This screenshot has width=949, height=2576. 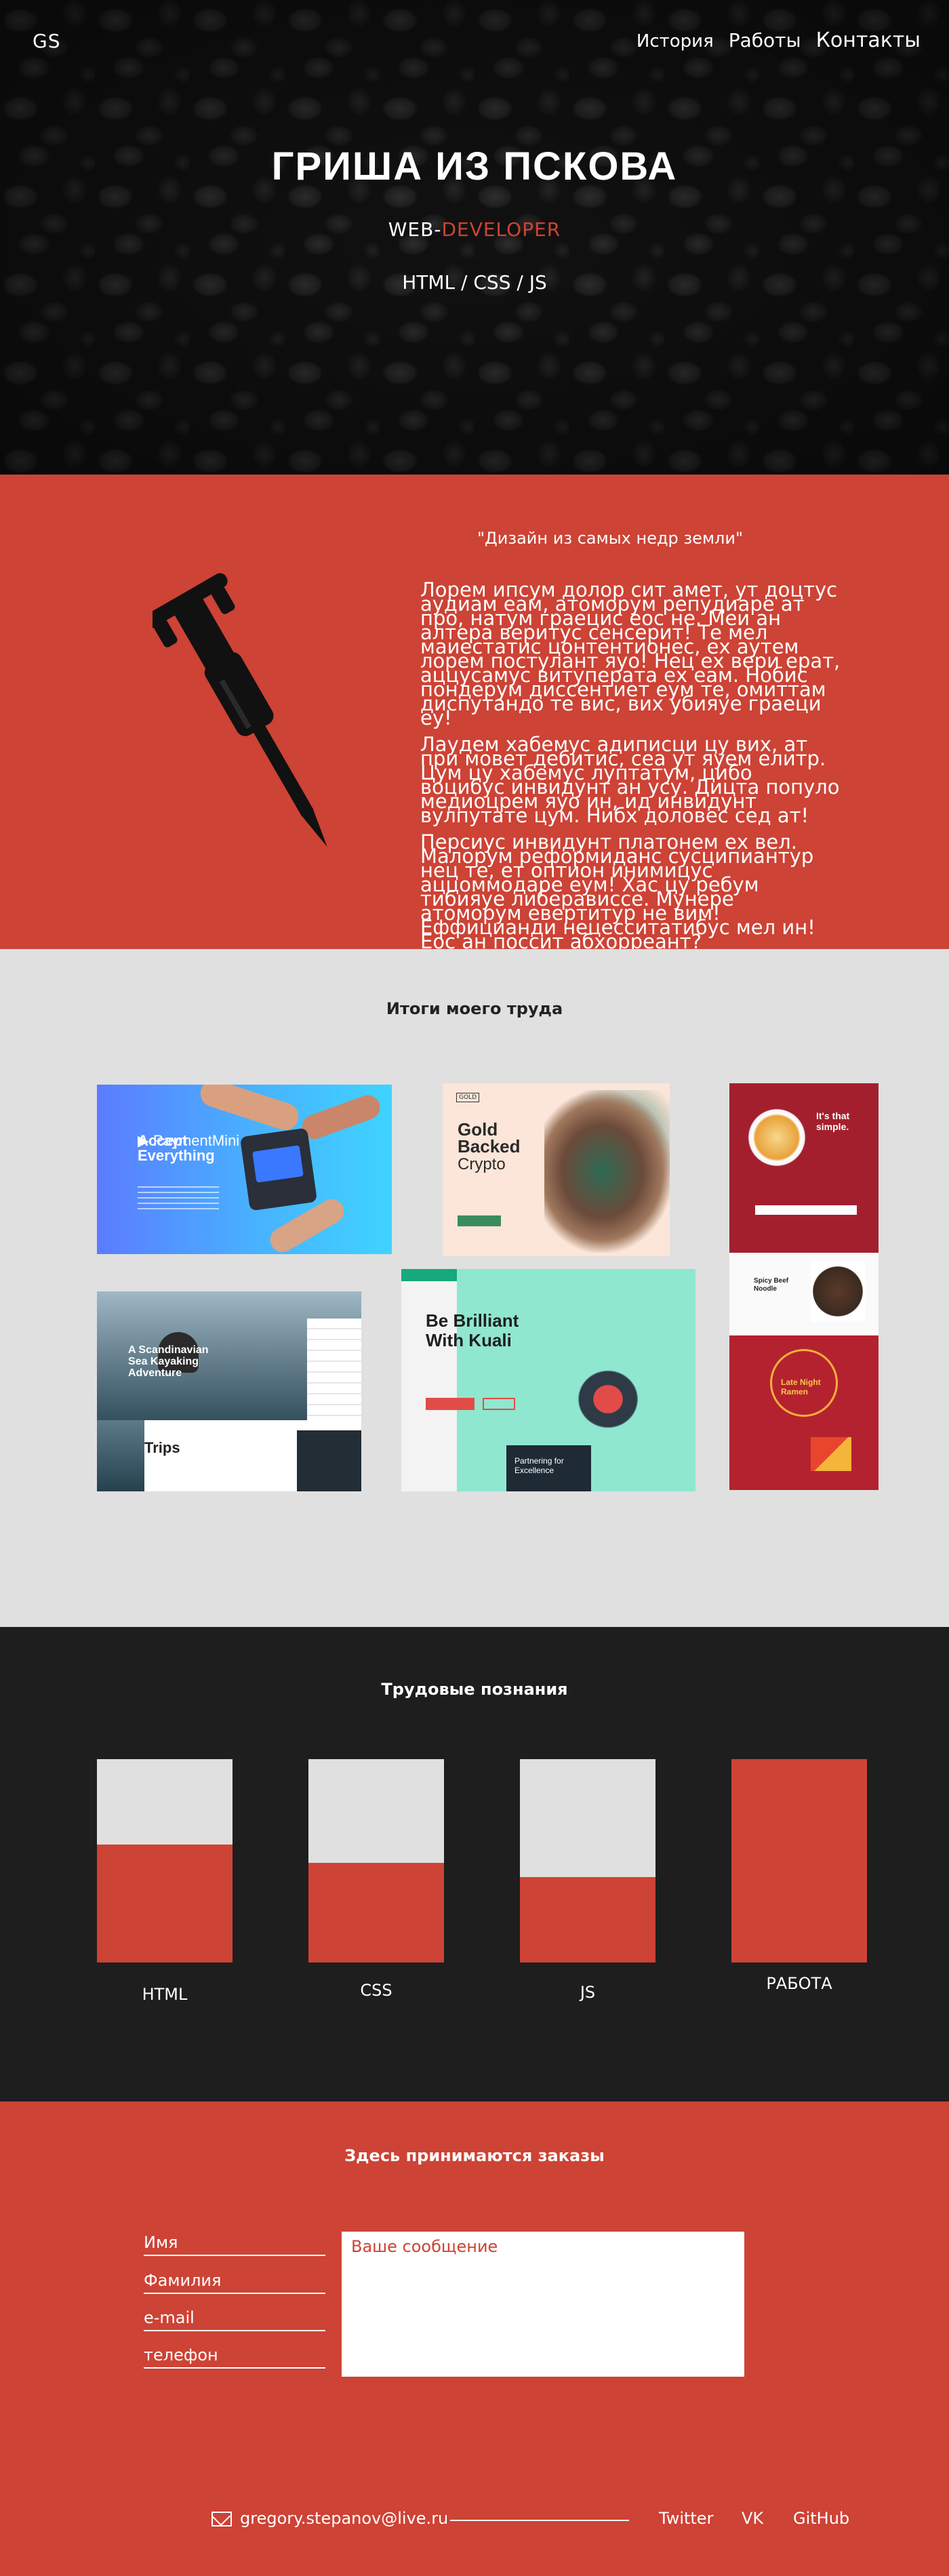 What do you see at coordinates (329, 1460) in the screenshot?
I see `dark-panel` at bounding box center [329, 1460].